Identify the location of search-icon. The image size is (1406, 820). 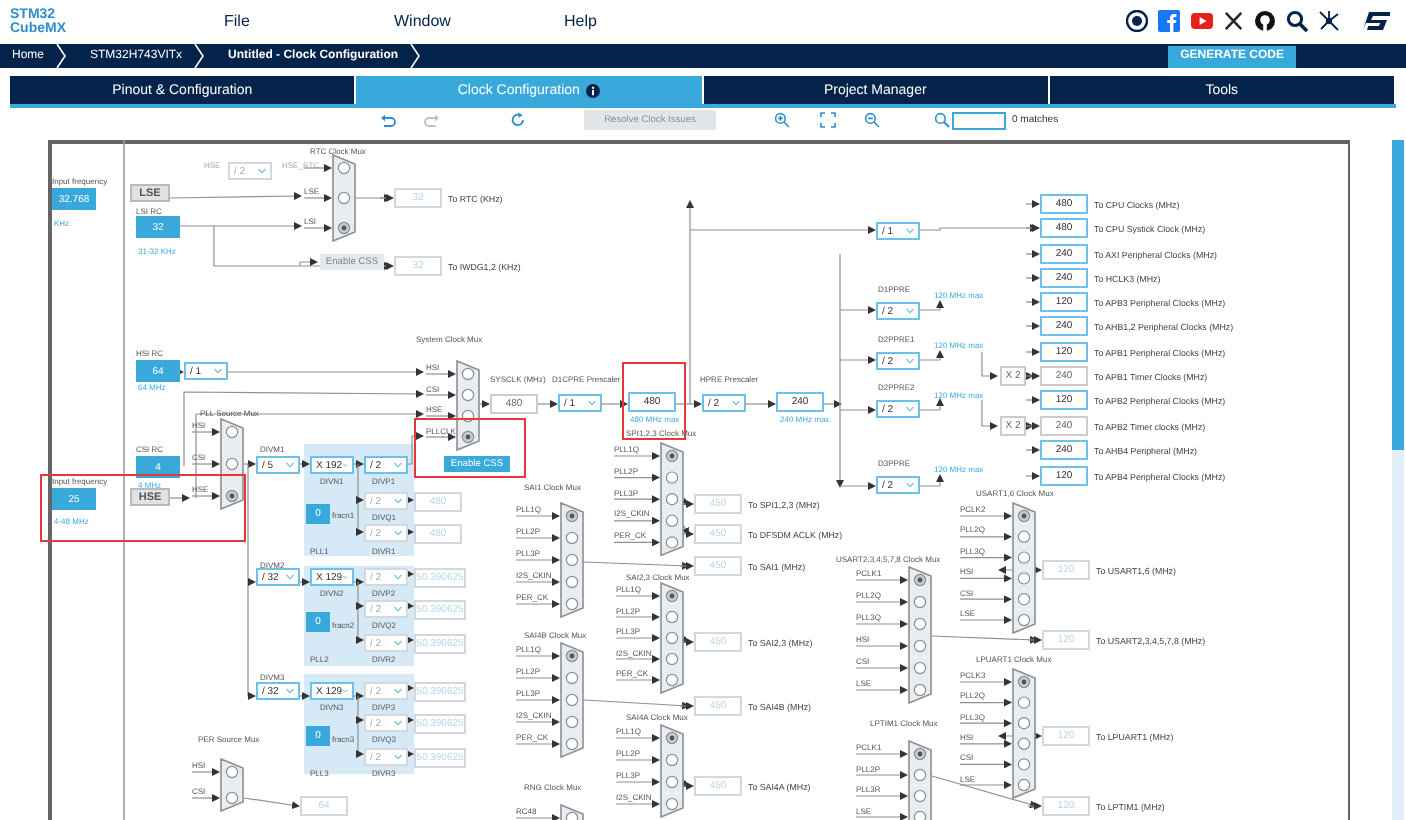
(1297, 21).